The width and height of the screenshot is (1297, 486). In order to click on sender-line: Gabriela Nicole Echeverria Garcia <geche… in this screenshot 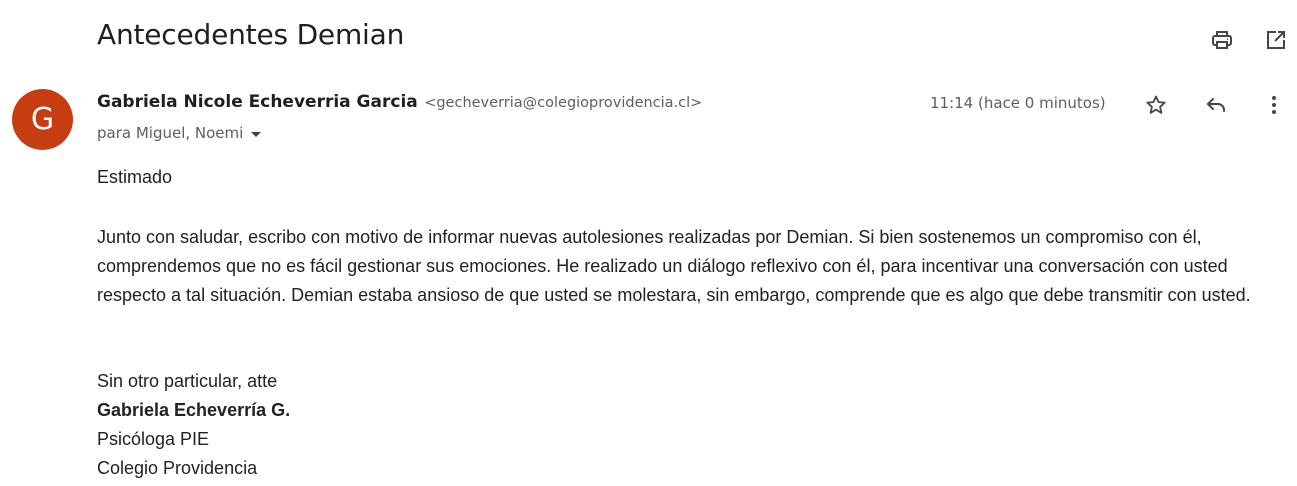, I will do `click(399, 102)`.